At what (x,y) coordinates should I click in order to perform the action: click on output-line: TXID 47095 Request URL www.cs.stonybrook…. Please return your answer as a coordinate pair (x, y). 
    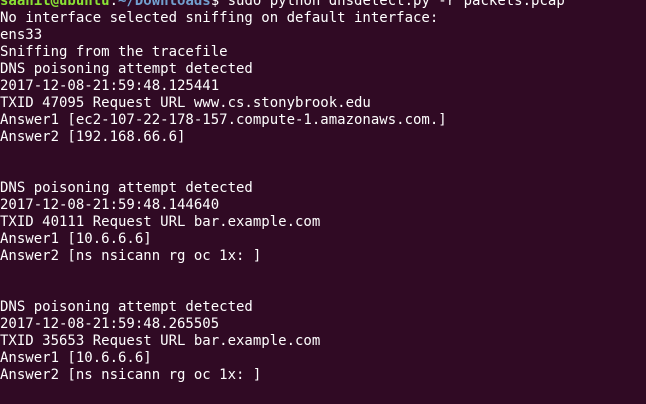
    Looking at the image, I should click on (185, 103).